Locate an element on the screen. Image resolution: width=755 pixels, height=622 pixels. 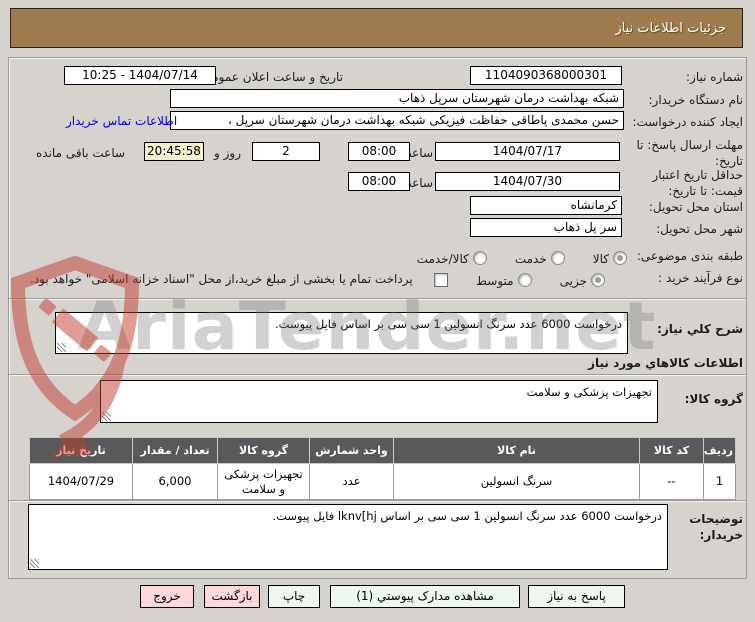
reply-to-need-button: پاسخ به نیاز is located at coordinates (576, 596).